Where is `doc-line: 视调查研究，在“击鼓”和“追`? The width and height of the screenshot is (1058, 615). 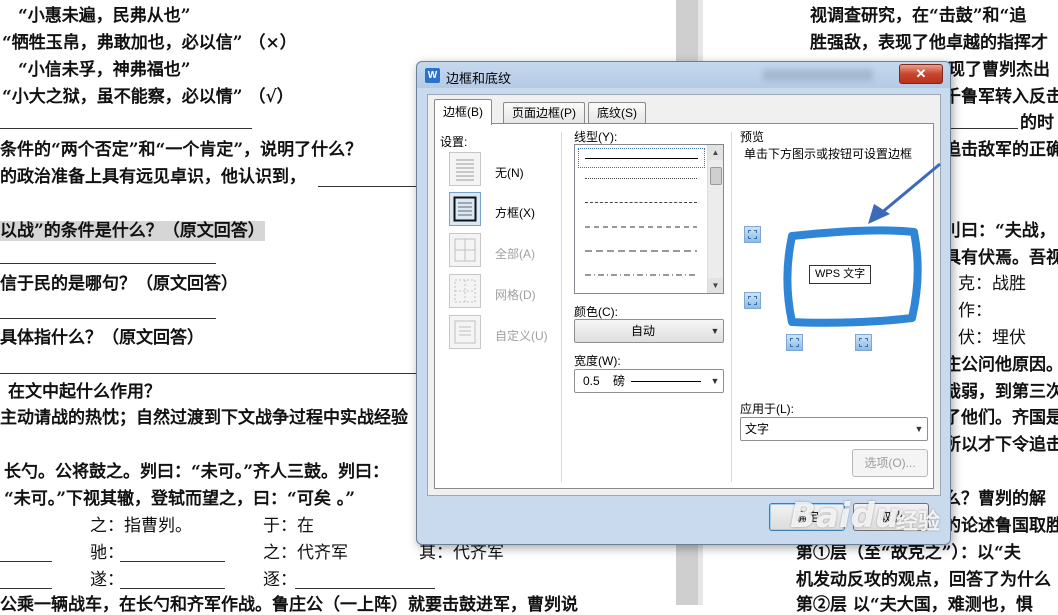 doc-line: 视调查研究，在“击鼓”和“追 is located at coordinates (918, 16).